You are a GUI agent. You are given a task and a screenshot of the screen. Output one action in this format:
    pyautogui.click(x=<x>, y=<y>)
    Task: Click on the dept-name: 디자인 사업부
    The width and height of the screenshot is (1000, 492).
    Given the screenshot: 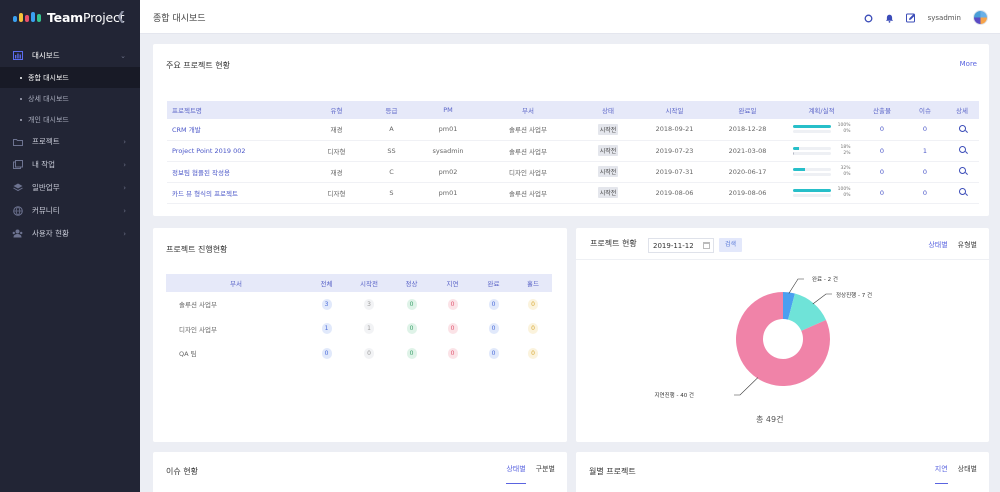 What is the action you would take?
    pyautogui.click(x=198, y=329)
    